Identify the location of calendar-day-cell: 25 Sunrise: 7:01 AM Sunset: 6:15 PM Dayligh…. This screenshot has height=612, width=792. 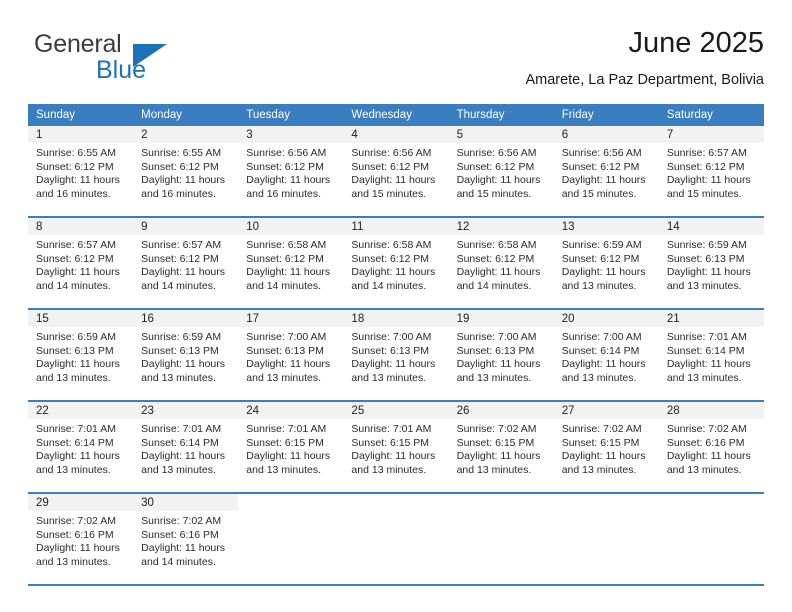
(396, 447).